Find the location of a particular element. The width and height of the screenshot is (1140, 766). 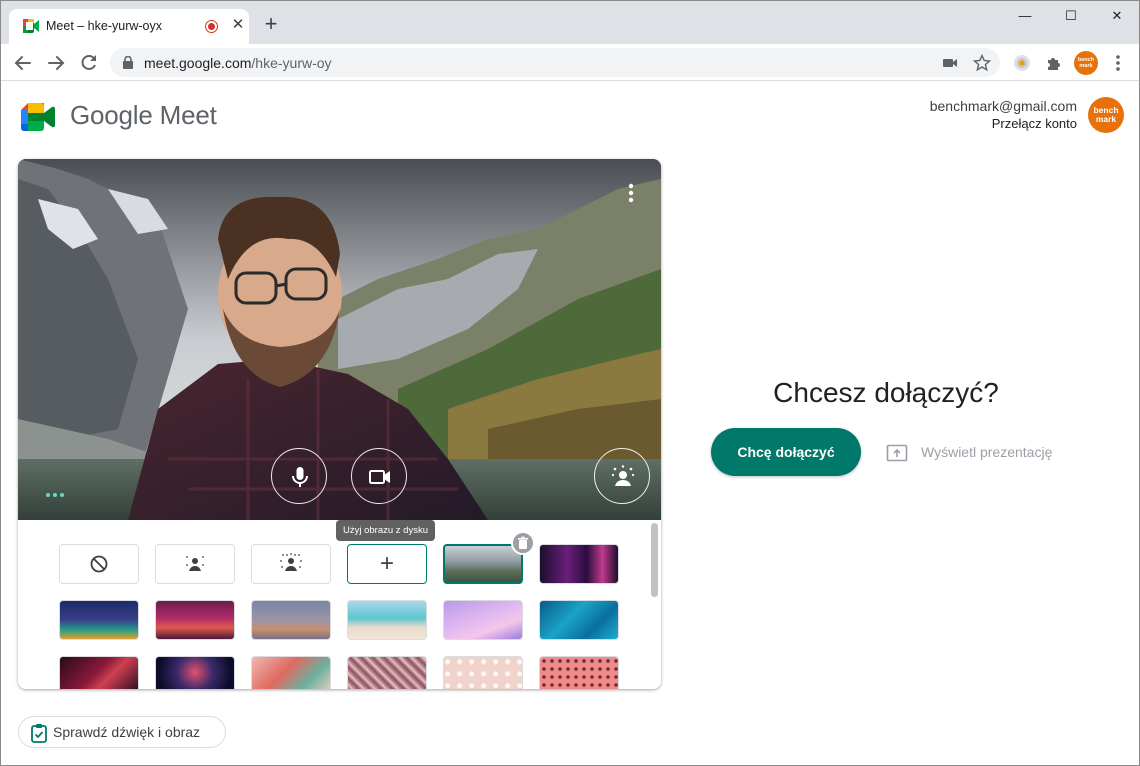

block-icon is located at coordinates (99, 564).